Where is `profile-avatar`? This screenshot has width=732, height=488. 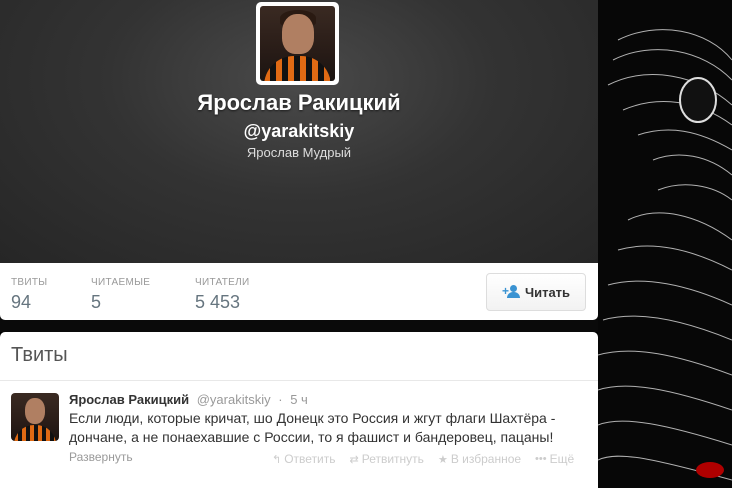 profile-avatar is located at coordinates (297, 43).